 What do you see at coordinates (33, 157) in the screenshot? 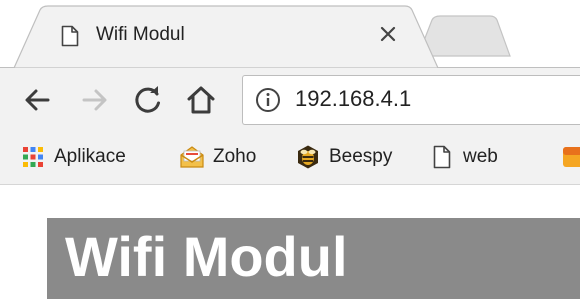
I see `apps-grid-icon` at bounding box center [33, 157].